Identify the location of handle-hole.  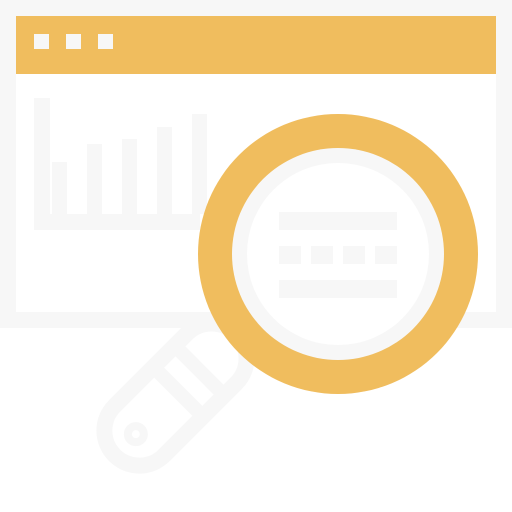
(135, 434).